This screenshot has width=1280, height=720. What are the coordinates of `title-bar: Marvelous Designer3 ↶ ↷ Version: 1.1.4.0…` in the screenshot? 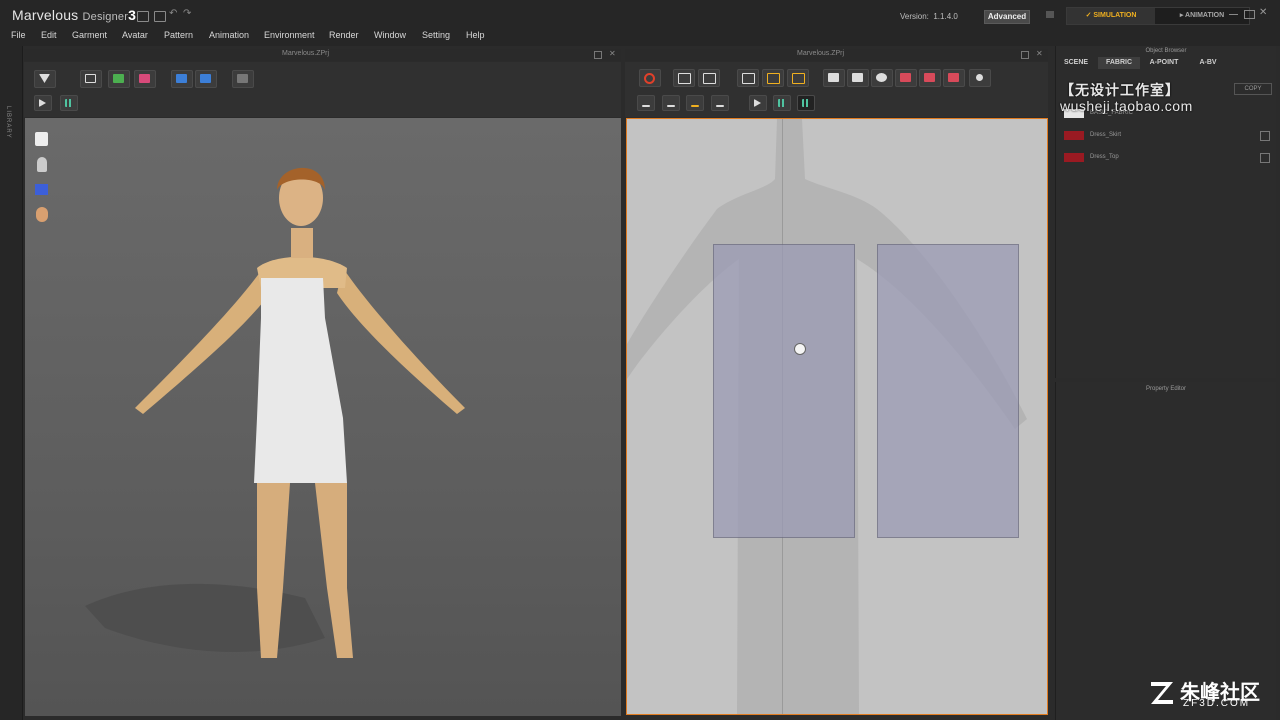 It's located at (640, 14).